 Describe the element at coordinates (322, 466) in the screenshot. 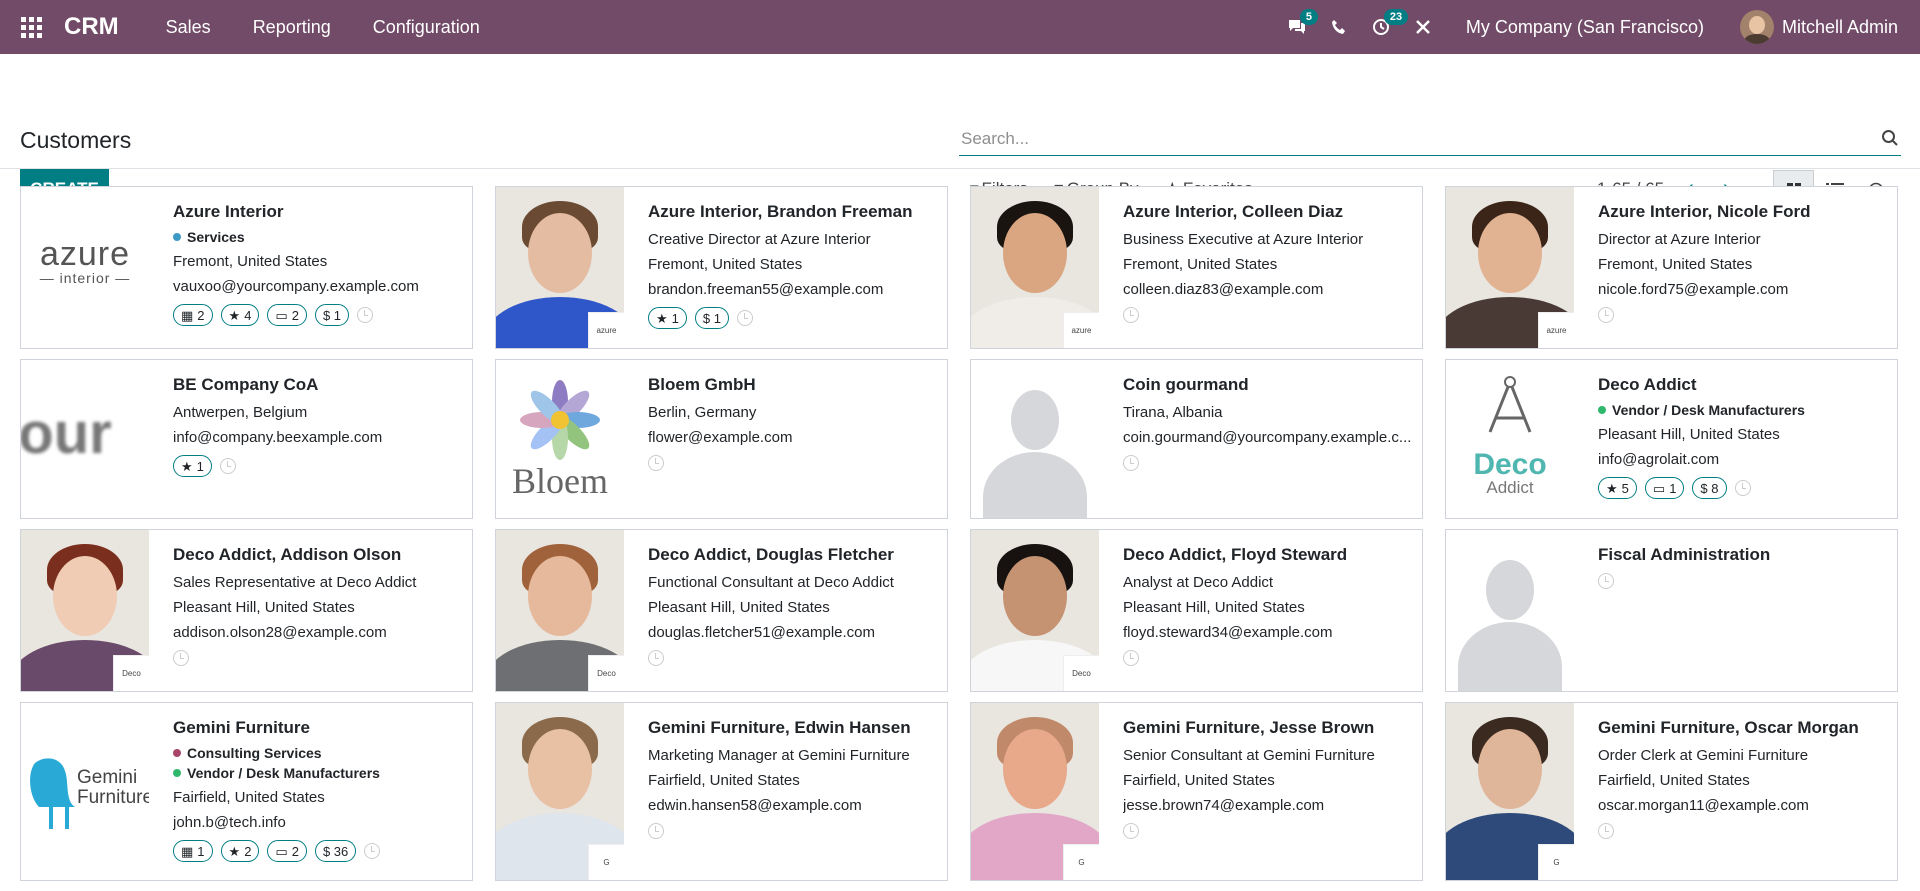

I see `smart-counters: ★ 1` at that location.